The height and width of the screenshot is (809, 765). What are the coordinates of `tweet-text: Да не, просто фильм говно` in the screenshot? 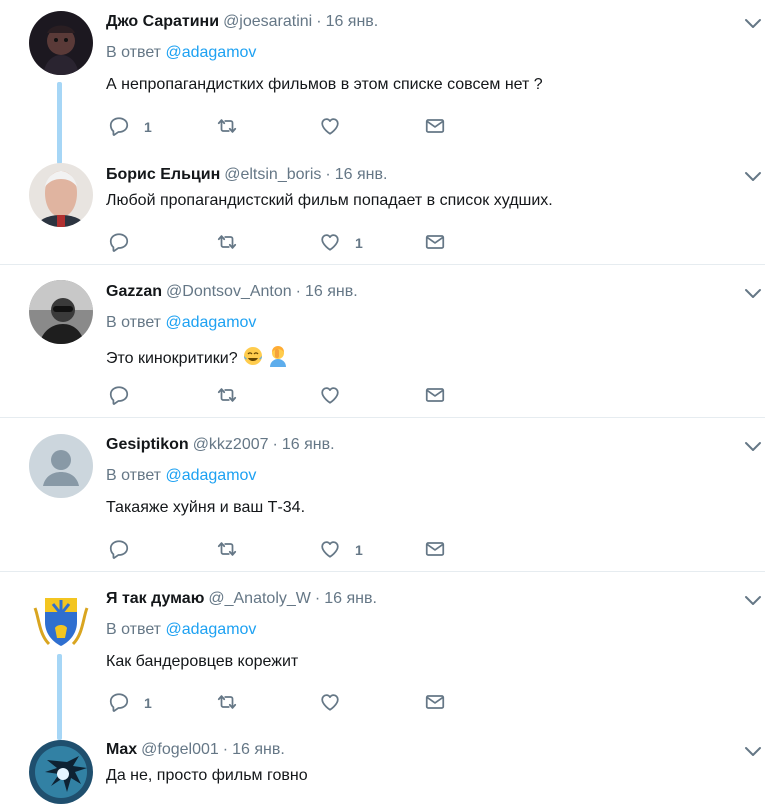 It's located at (207, 775).